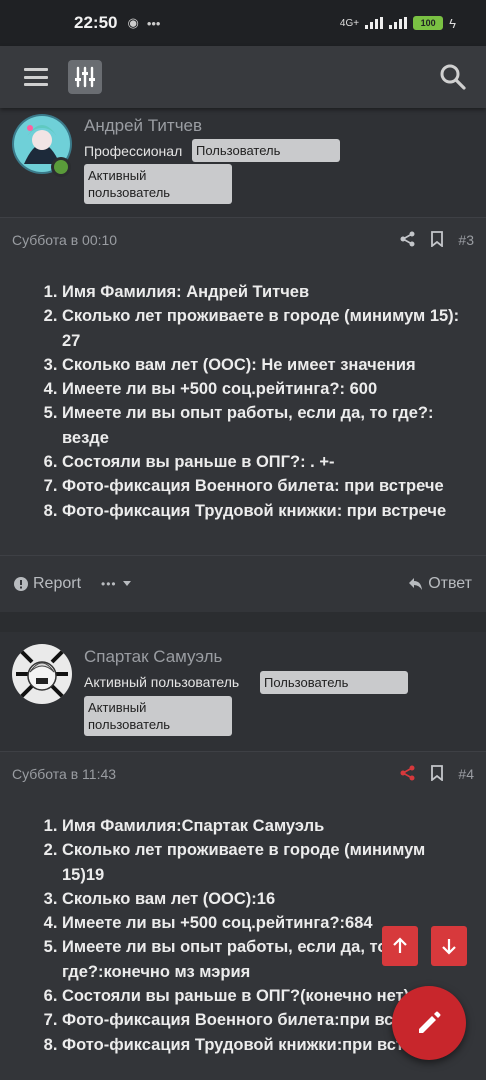 The image size is (486, 1080). I want to click on avatar, so click(42, 674).